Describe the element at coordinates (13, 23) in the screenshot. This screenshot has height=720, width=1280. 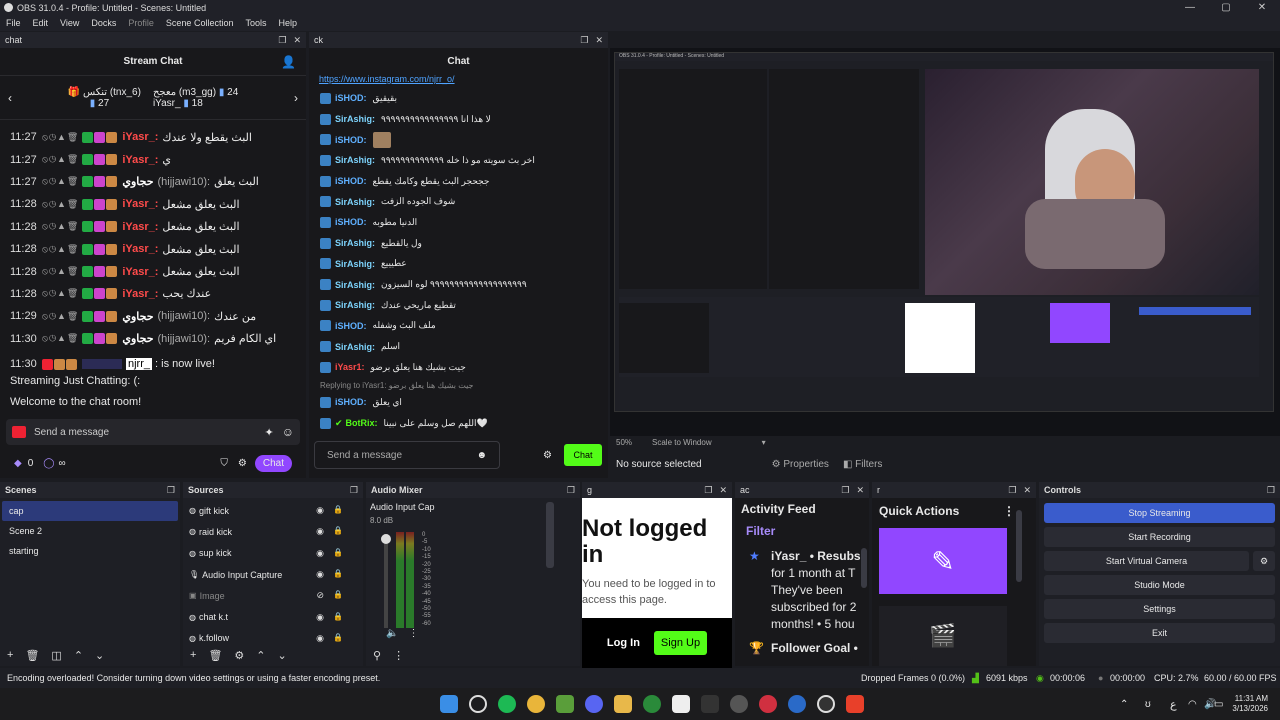
I see `menu-file: File` at that location.